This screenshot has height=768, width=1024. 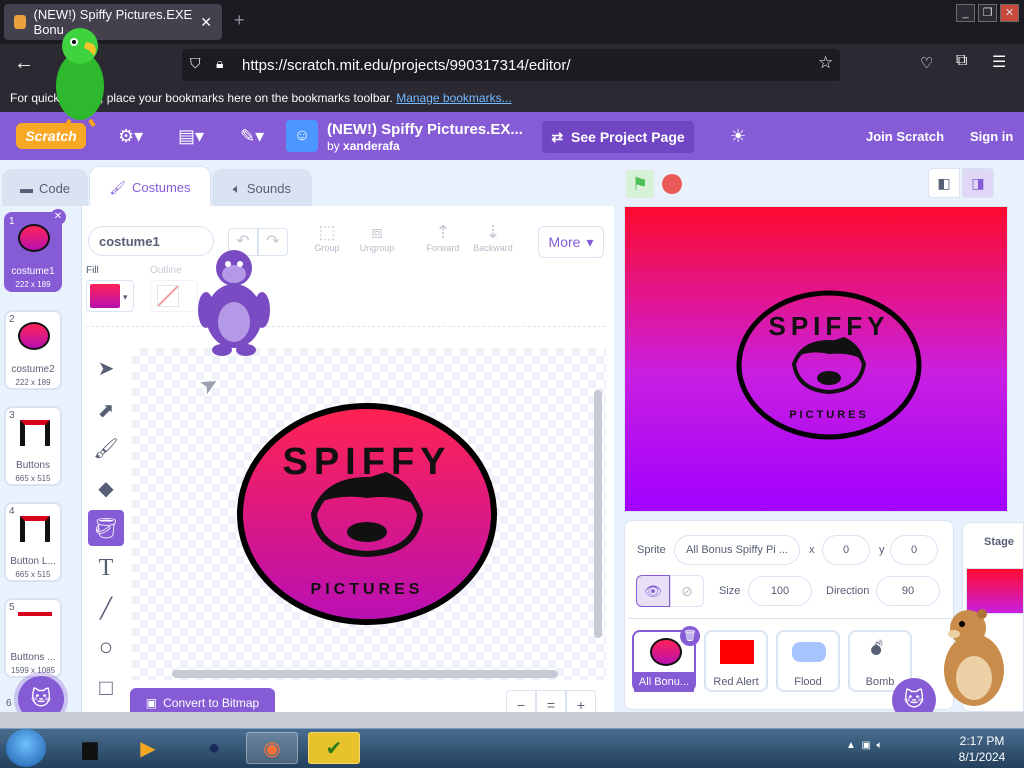 What do you see at coordinates (20, 22) in the screenshot?
I see `tab-favicon-icon` at bounding box center [20, 22].